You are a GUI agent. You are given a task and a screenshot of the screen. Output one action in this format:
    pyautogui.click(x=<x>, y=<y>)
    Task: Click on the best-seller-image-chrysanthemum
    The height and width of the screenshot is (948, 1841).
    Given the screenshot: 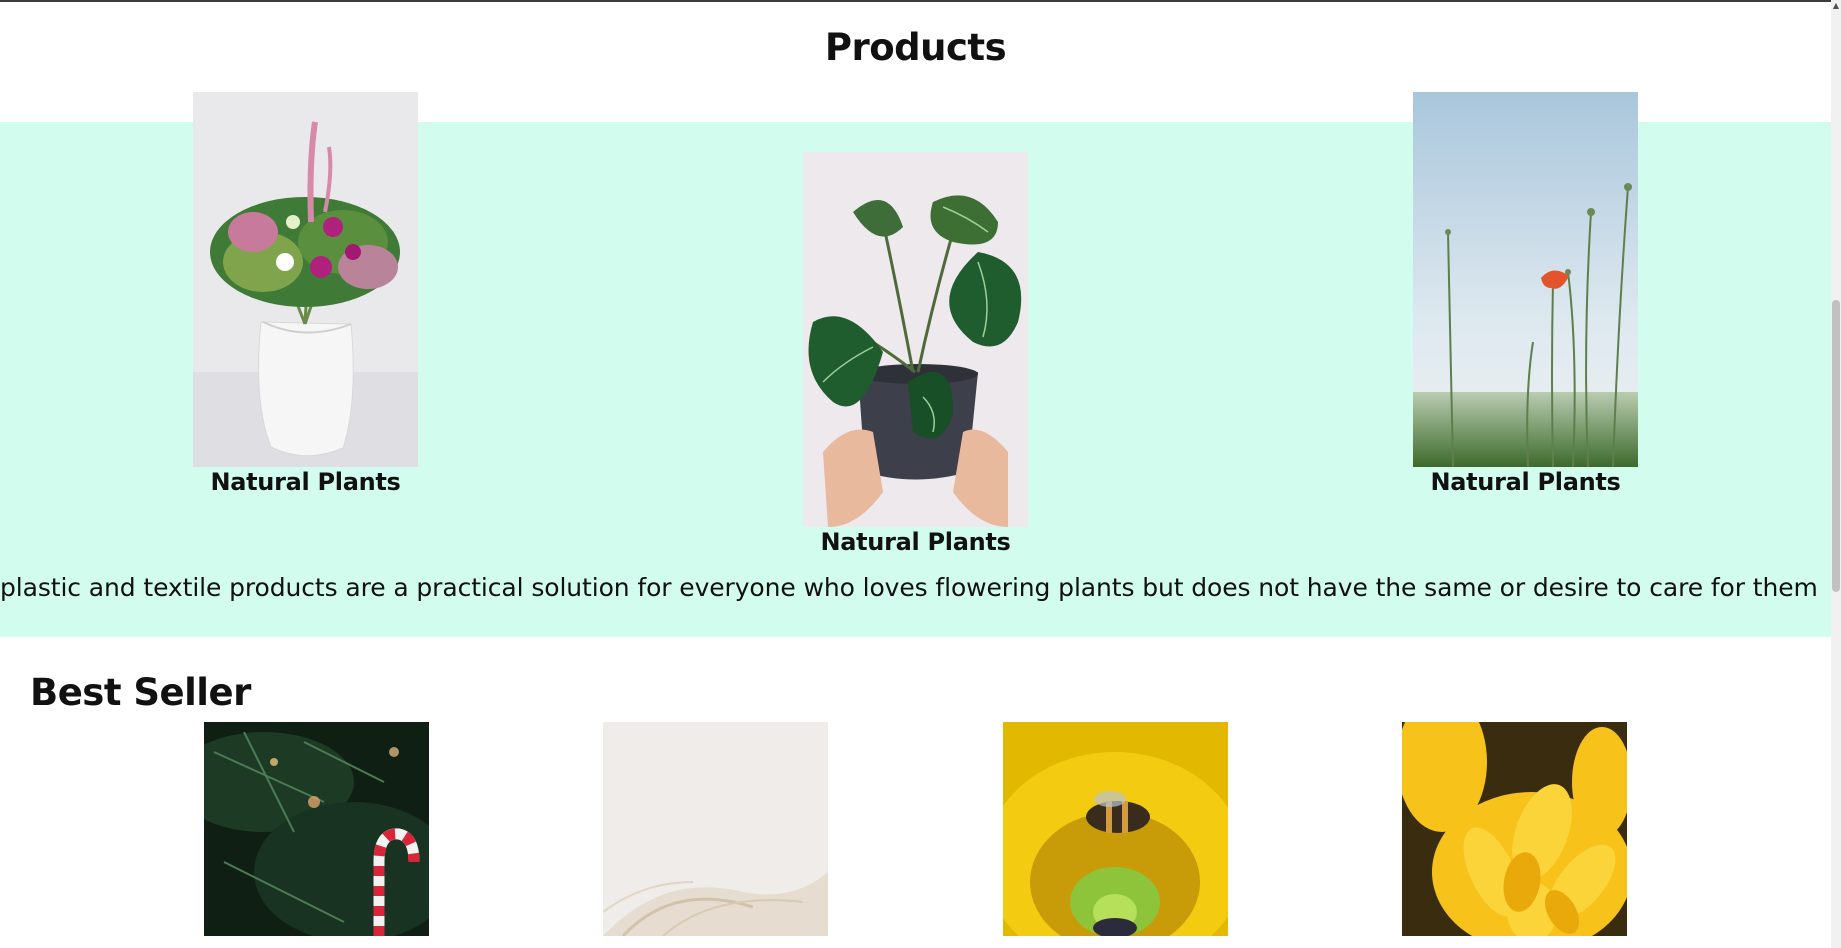 What is the action you would take?
    pyautogui.click(x=1514, y=829)
    